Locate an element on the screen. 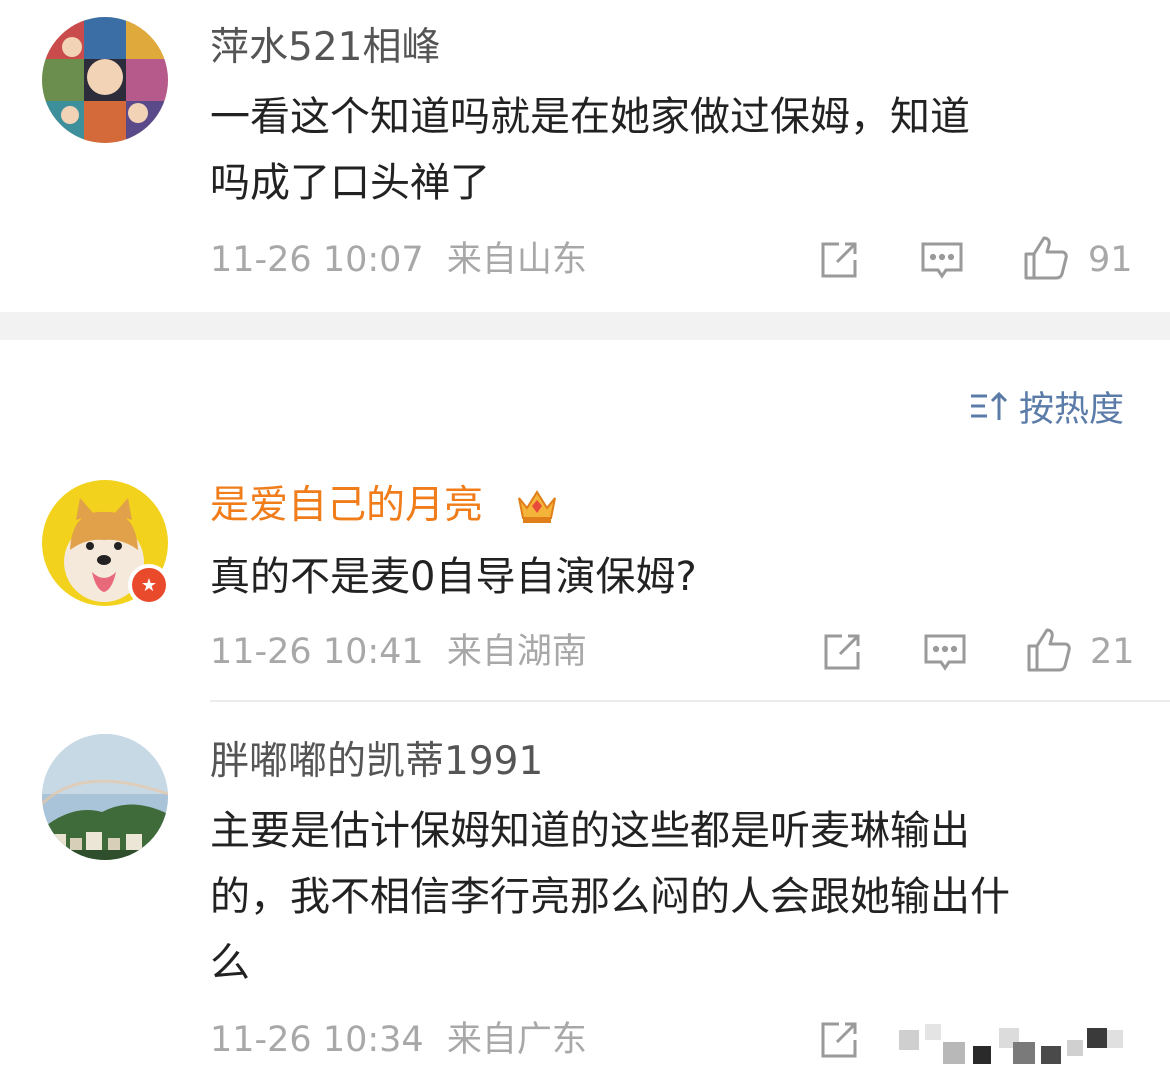 The width and height of the screenshot is (1170, 1082). location: 来自广东 is located at coordinates (516, 1040).